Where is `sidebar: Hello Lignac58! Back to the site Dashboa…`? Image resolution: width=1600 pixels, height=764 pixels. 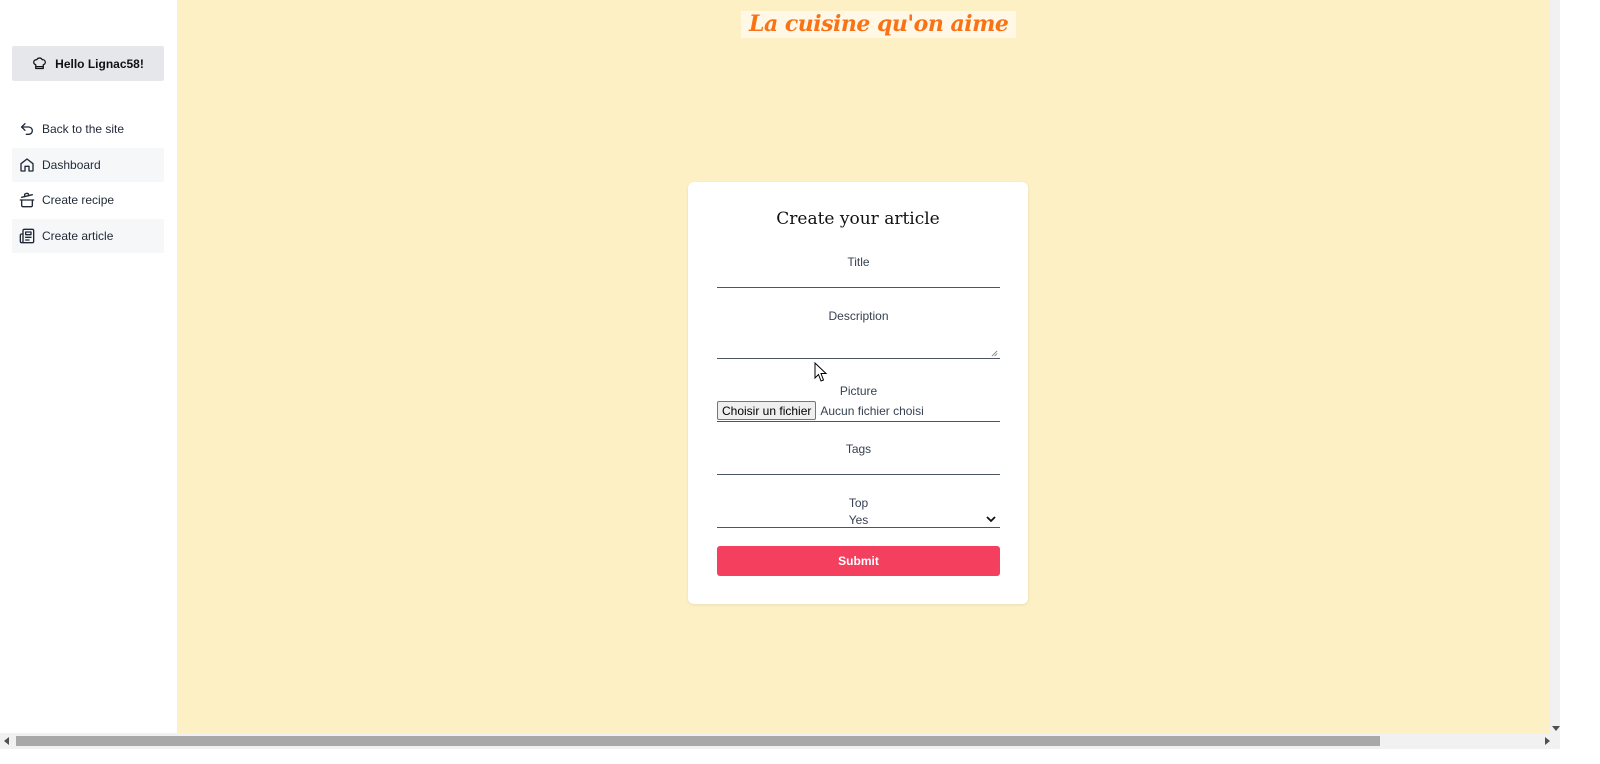 sidebar: Hello Lignac58! Back to the site Dashboa… is located at coordinates (88, 374).